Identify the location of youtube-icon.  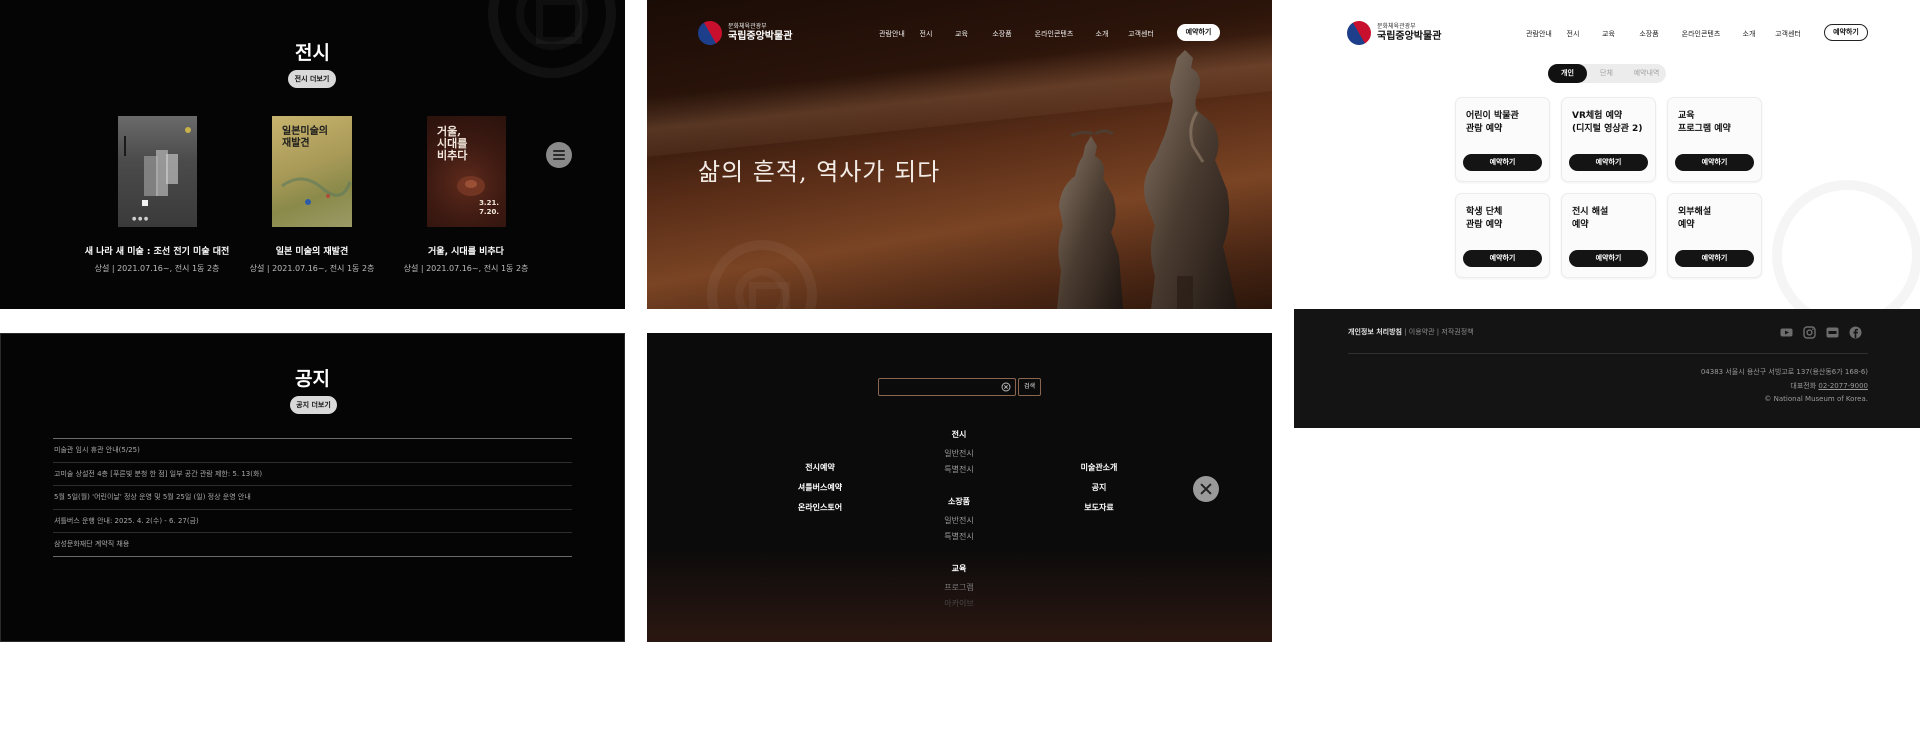
(1786, 332).